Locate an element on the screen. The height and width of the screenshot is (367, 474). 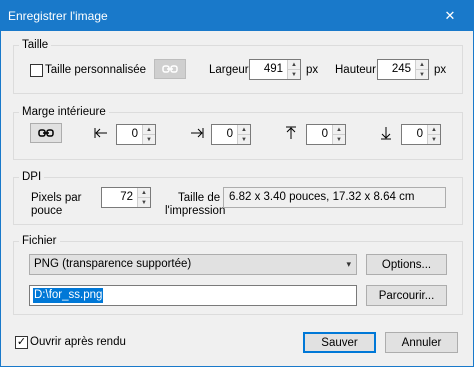
check-icon: ✓ is located at coordinates (21, 342).